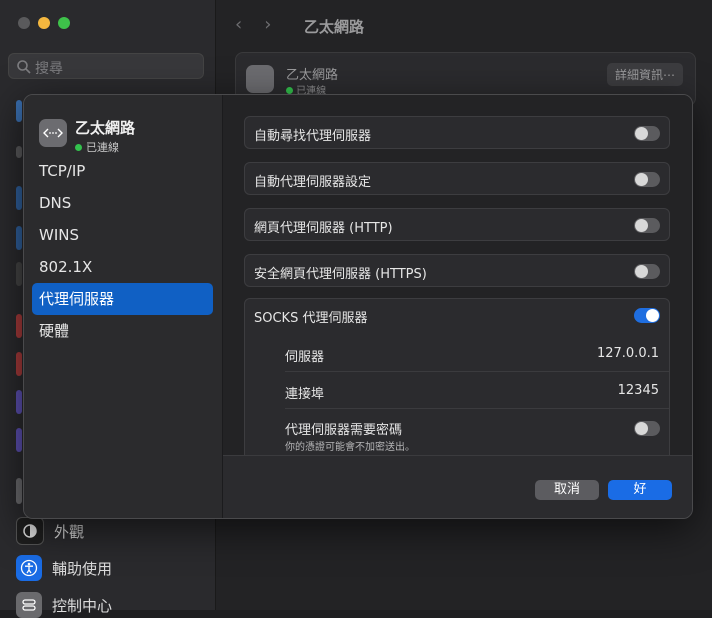 The height and width of the screenshot is (618, 712). Describe the element at coordinates (311, 318) in the screenshot. I see `socks-proxy-label: SOCKS 代理伺服器` at that location.